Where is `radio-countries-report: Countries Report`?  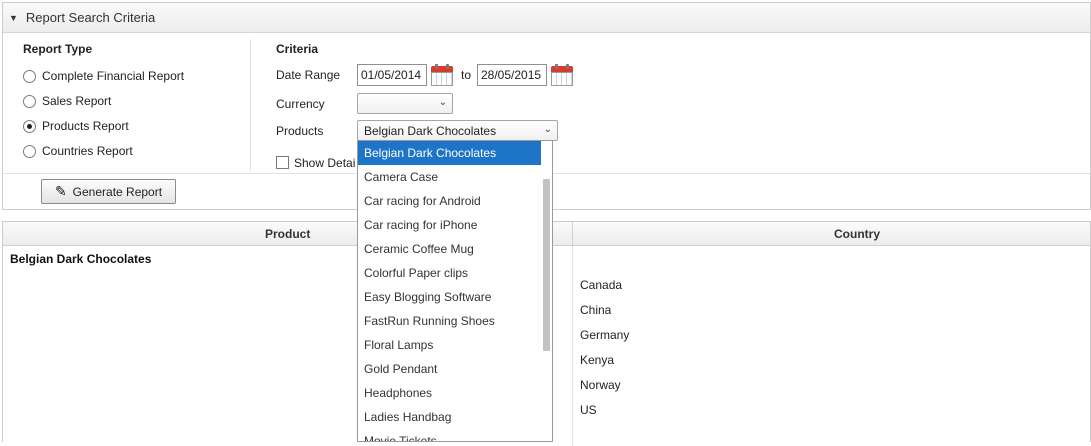
radio-countries-report: Countries Report is located at coordinates (78, 151).